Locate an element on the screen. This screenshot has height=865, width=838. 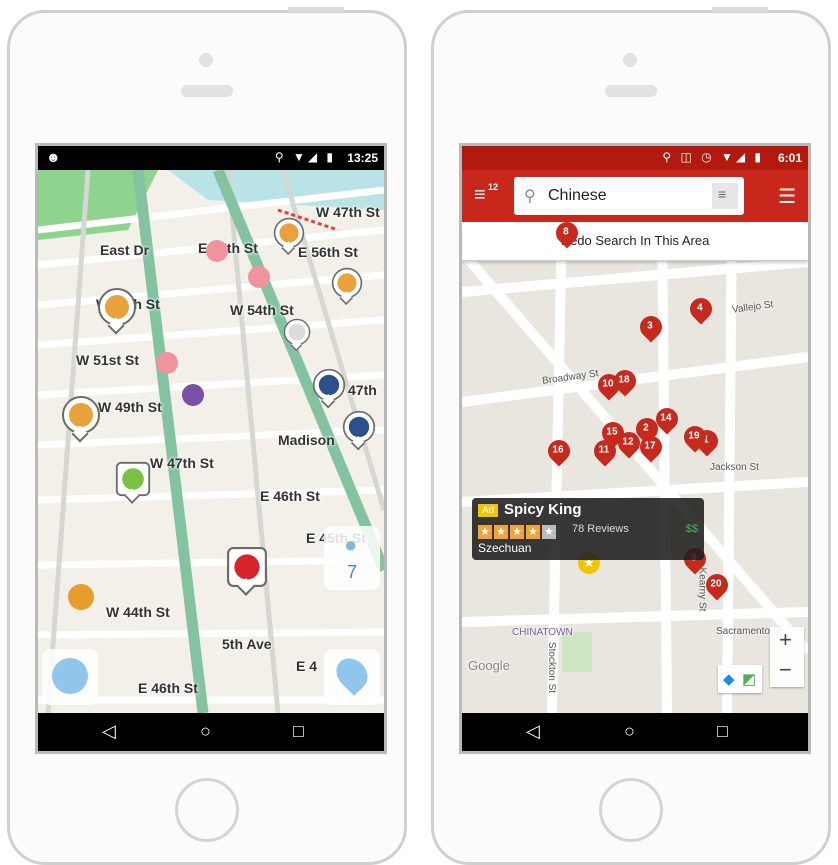
status-time: 13:25 is located at coordinates (362, 158).